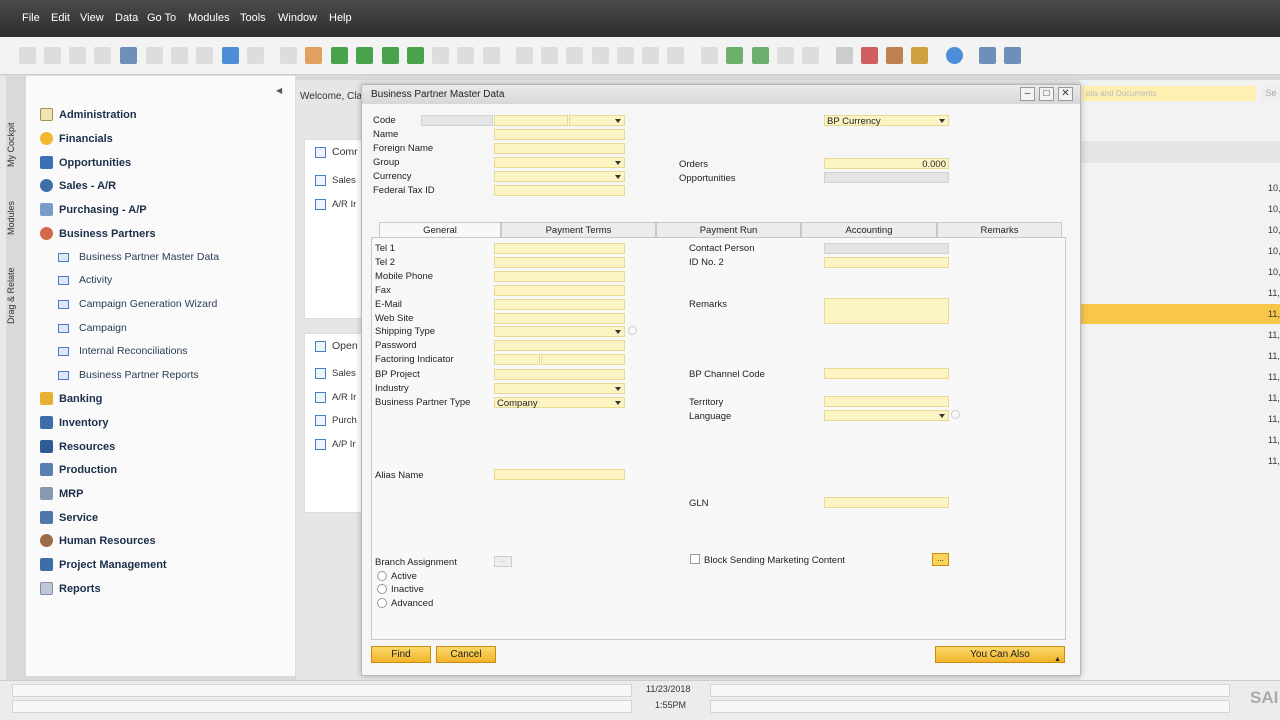 The image size is (1280, 720). I want to click on sub-bp-master-data: Business Partner Master Data, so click(138, 257).